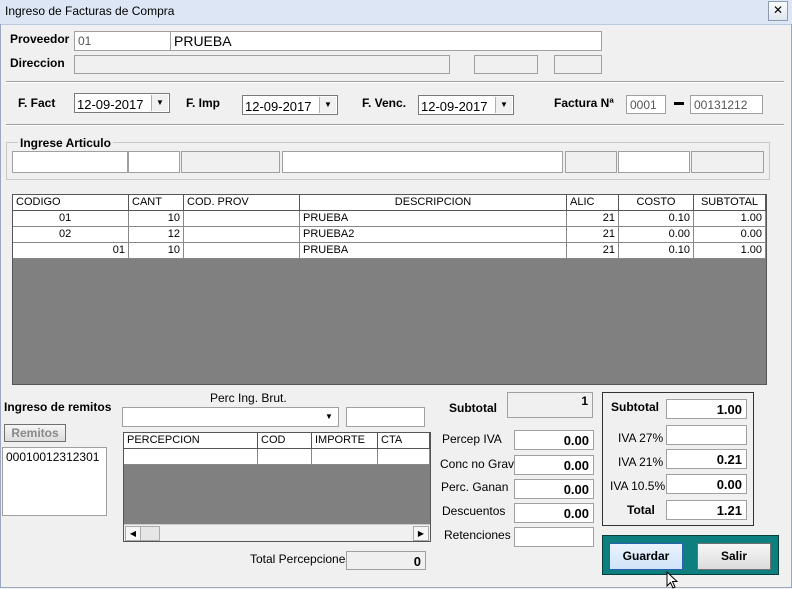 This screenshot has height=589, width=792. Describe the element at coordinates (706, 459) in the screenshot. I see `iva21-field: 0.21` at that location.